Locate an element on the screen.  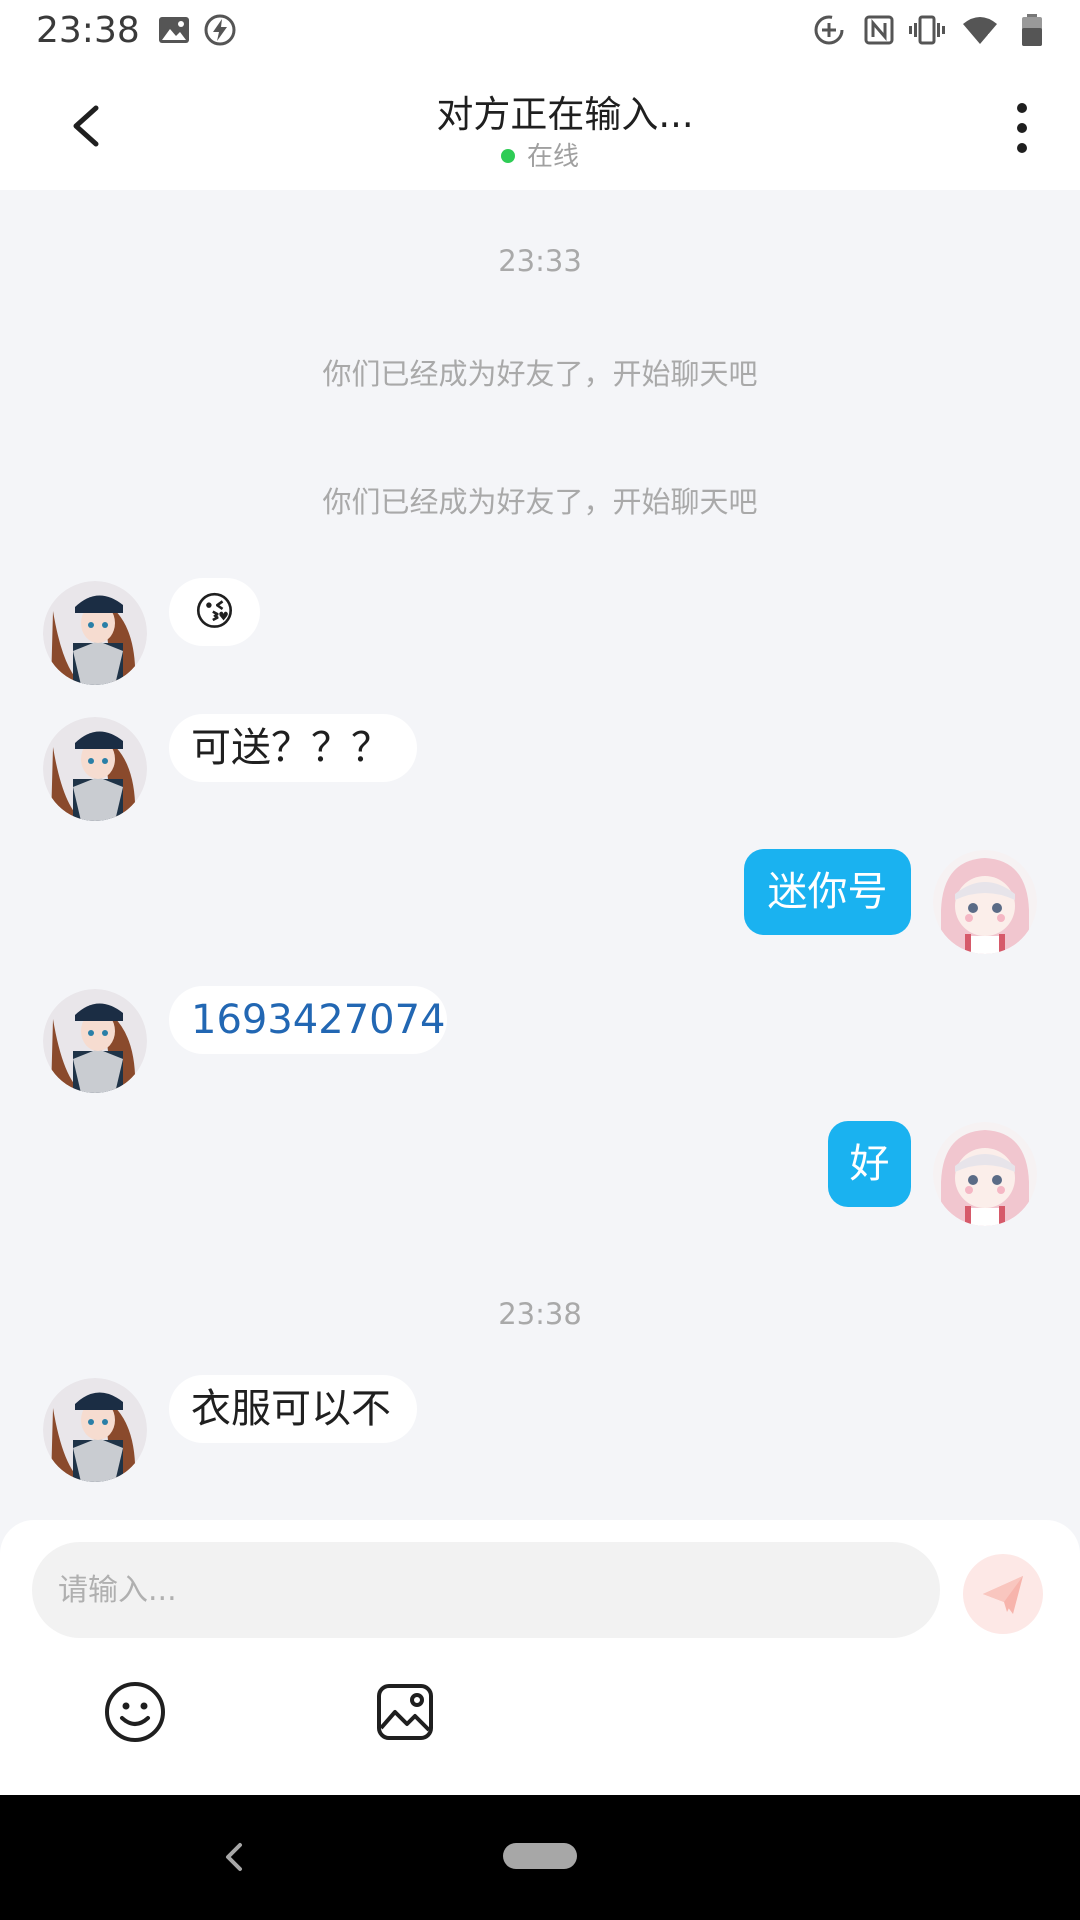
online-dot-icon is located at coordinates (507, 155).